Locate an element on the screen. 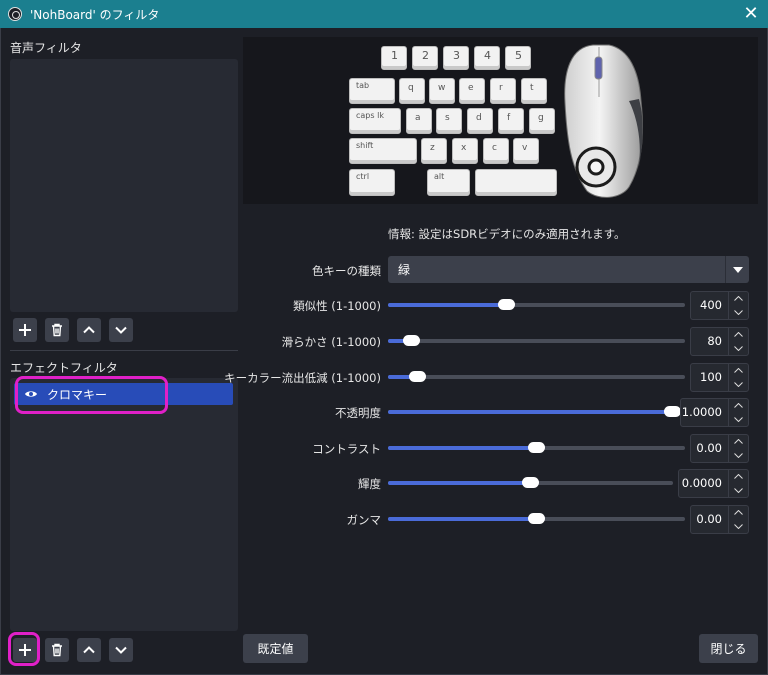 Image resolution: width=768 pixels, height=675 pixels. opacity-slider is located at coordinates (534, 411).